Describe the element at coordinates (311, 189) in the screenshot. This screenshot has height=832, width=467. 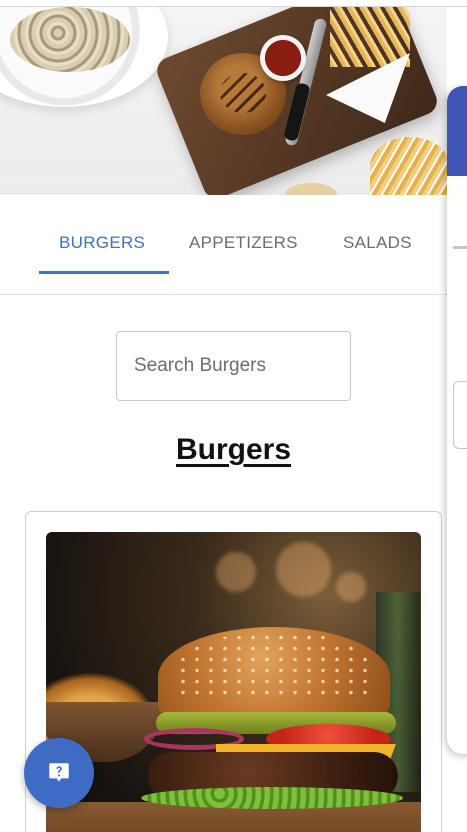
I see `drink-cup` at that location.